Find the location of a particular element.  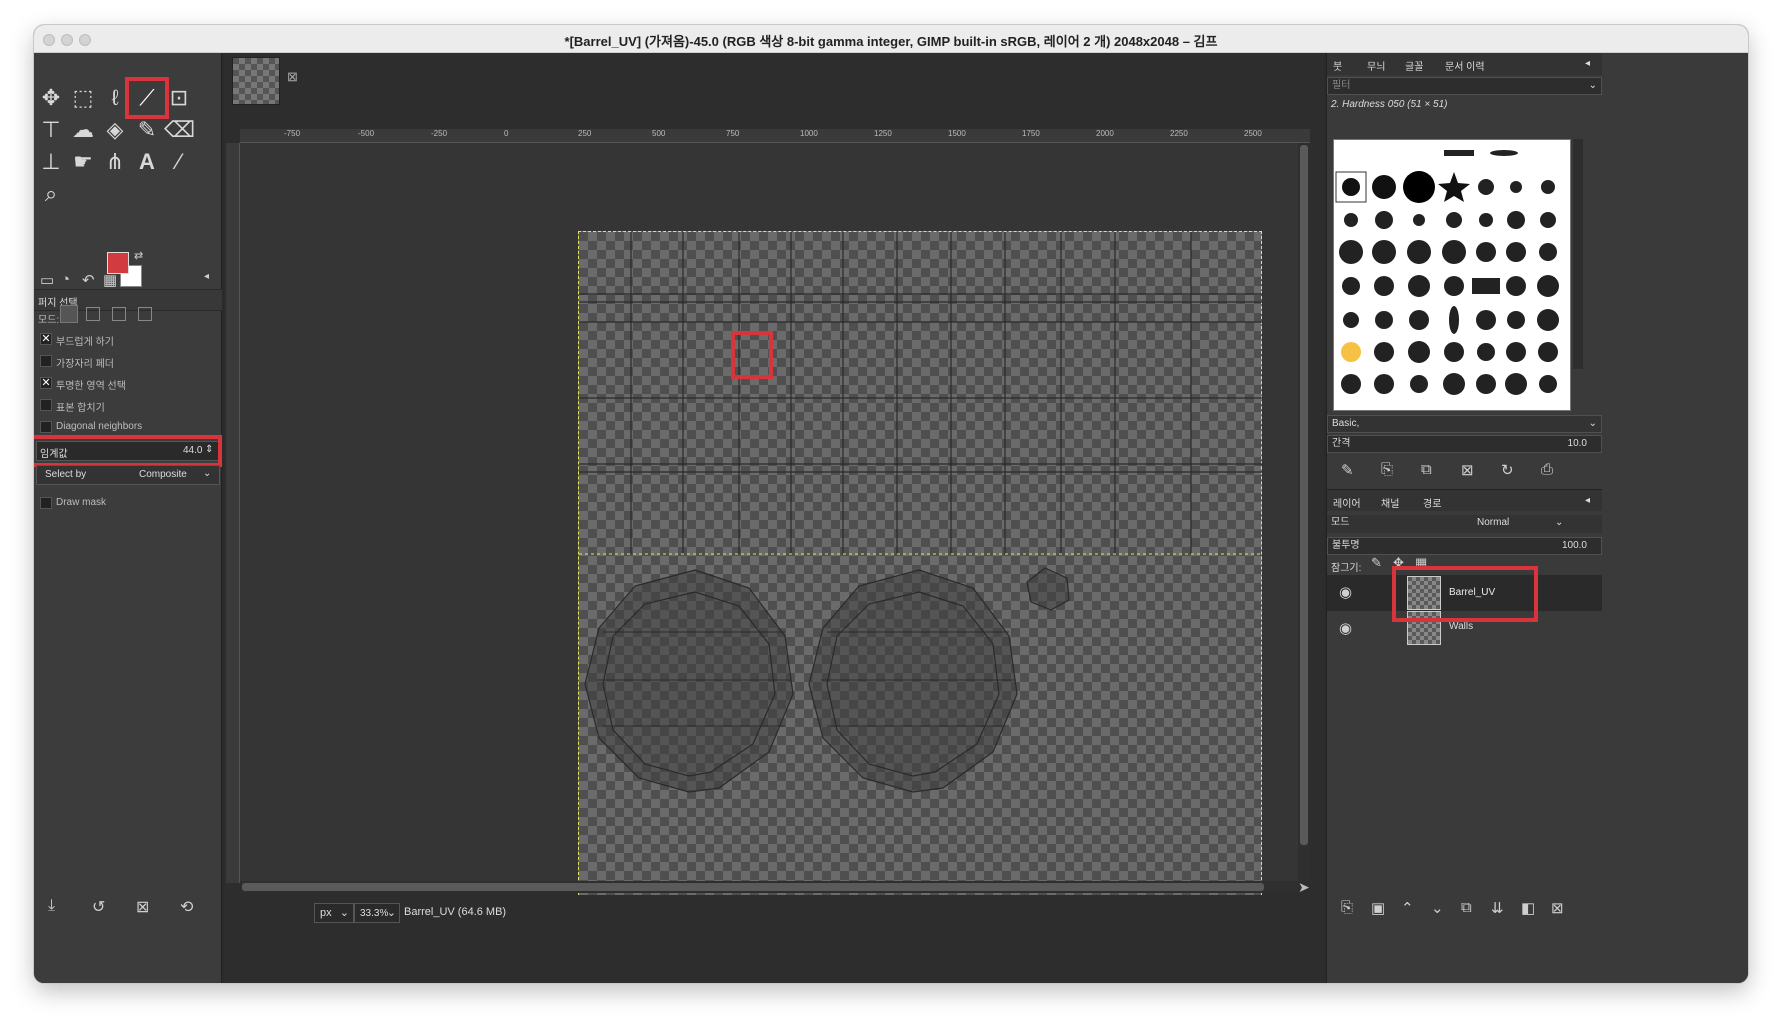

edit-brush-icon: ✎ is located at coordinates (1347, 470).